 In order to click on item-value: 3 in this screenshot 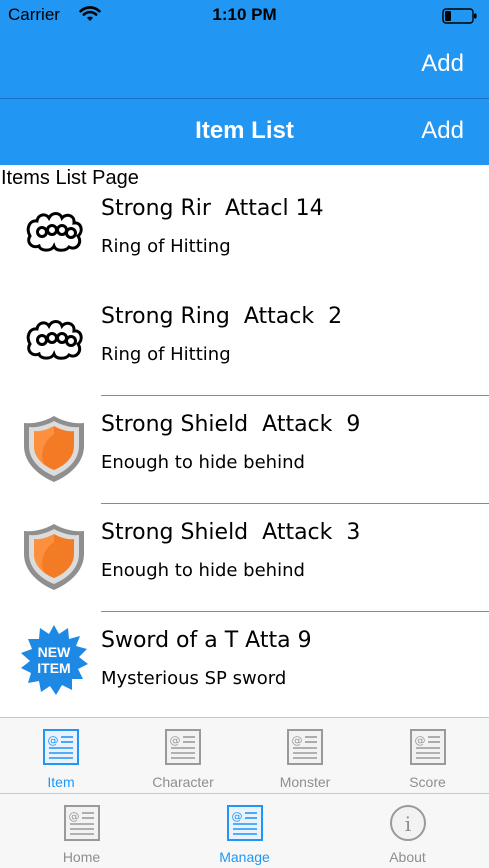, I will do `click(353, 532)`.